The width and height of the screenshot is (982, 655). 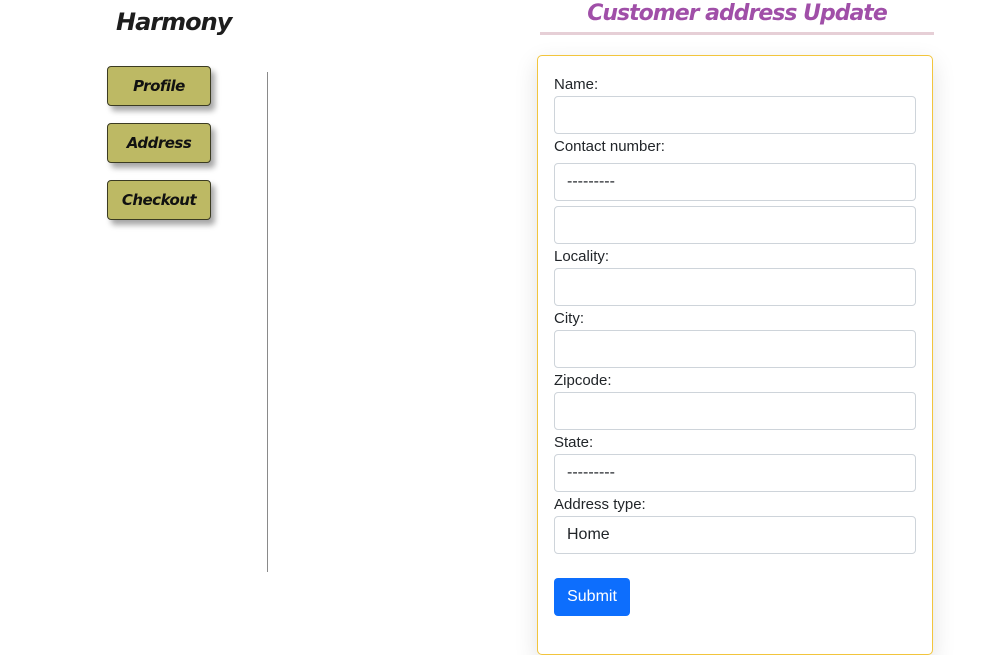 What do you see at coordinates (735, 287) in the screenshot?
I see `locality-input` at bounding box center [735, 287].